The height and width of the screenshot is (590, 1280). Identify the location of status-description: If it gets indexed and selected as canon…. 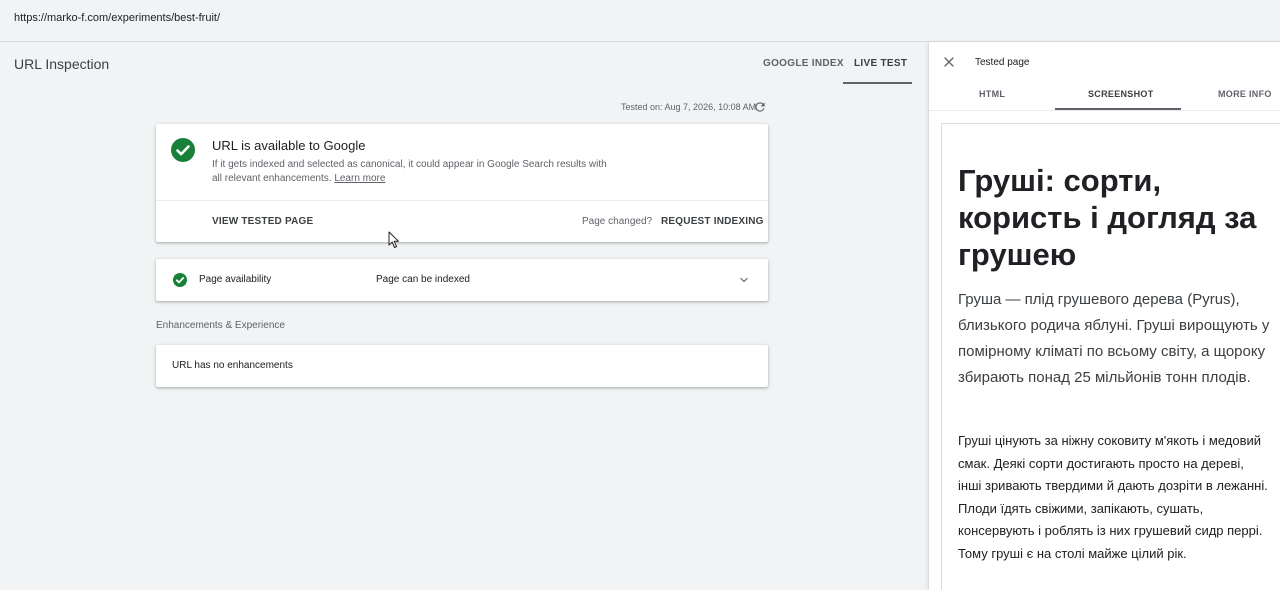
(412, 172).